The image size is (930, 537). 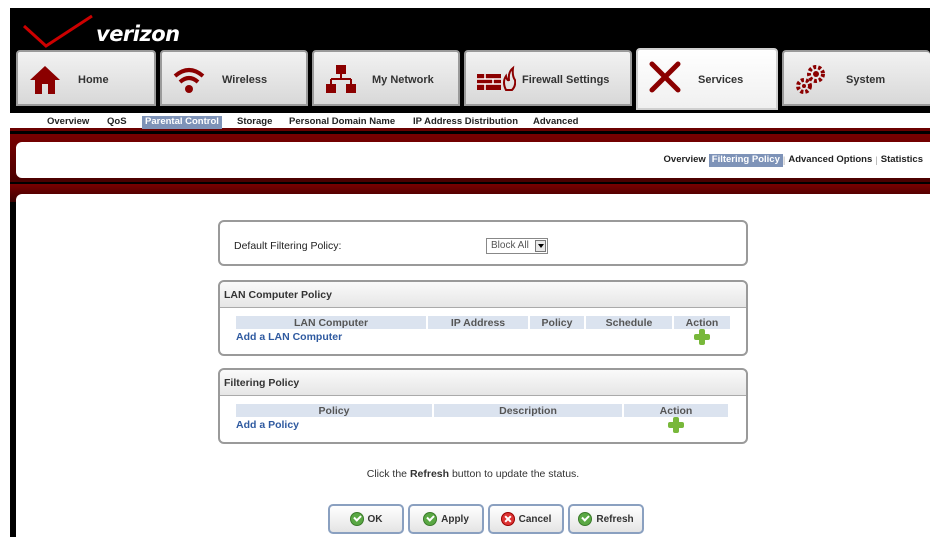 What do you see at coordinates (483, 243) in the screenshot?
I see `default-policy-panel: Default Filtering Policy: Block All` at bounding box center [483, 243].